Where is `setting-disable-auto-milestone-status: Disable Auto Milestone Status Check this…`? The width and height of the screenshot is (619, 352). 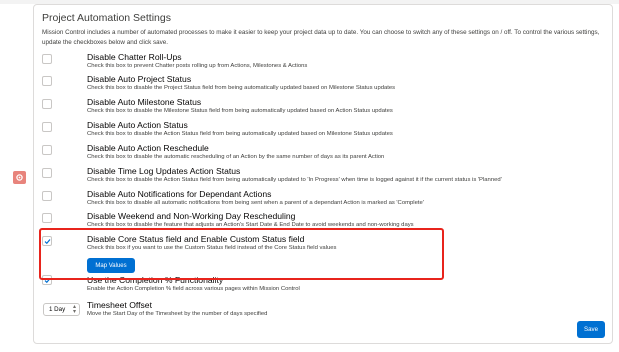 setting-disable-auto-milestone-status: Disable Auto Milestone Status Check this… is located at coordinates (322, 108).